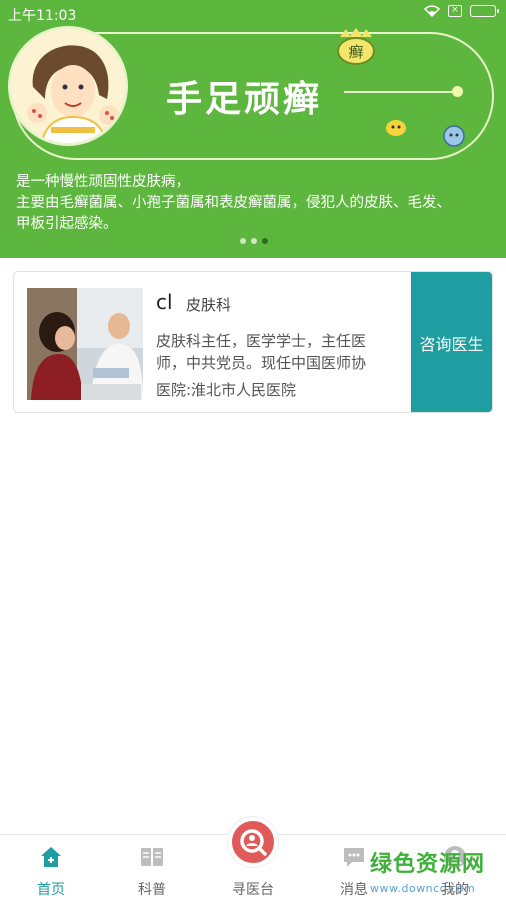 This screenshot has width=506, height=900. I want to click on doctor-photo, so click(85, 344).